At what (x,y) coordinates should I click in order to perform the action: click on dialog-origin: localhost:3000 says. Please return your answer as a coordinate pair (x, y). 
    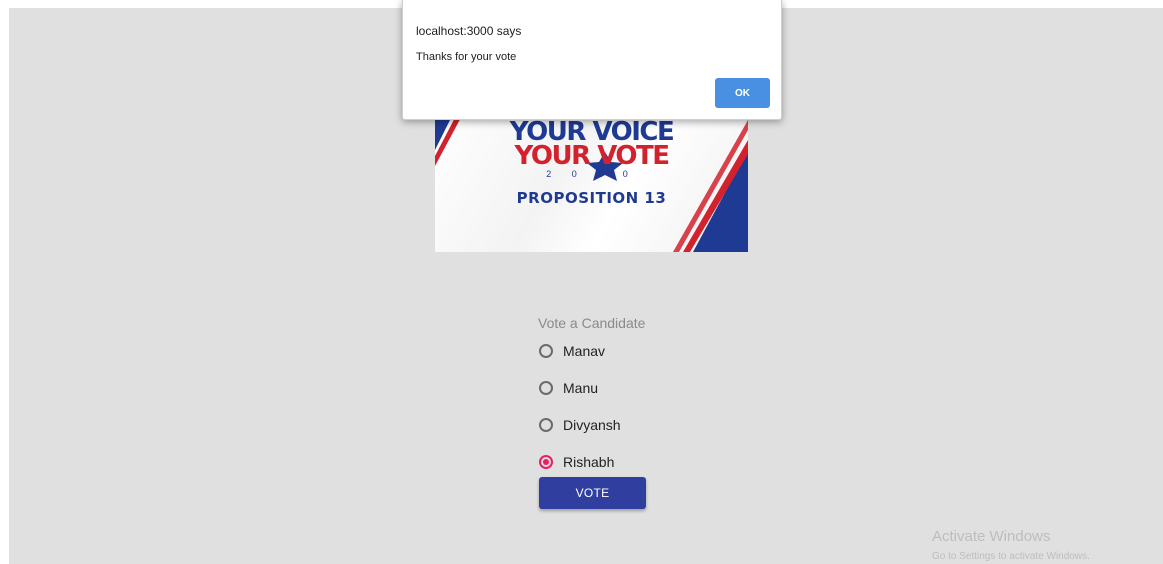
    Looking at the image, I should click on (469, 31).